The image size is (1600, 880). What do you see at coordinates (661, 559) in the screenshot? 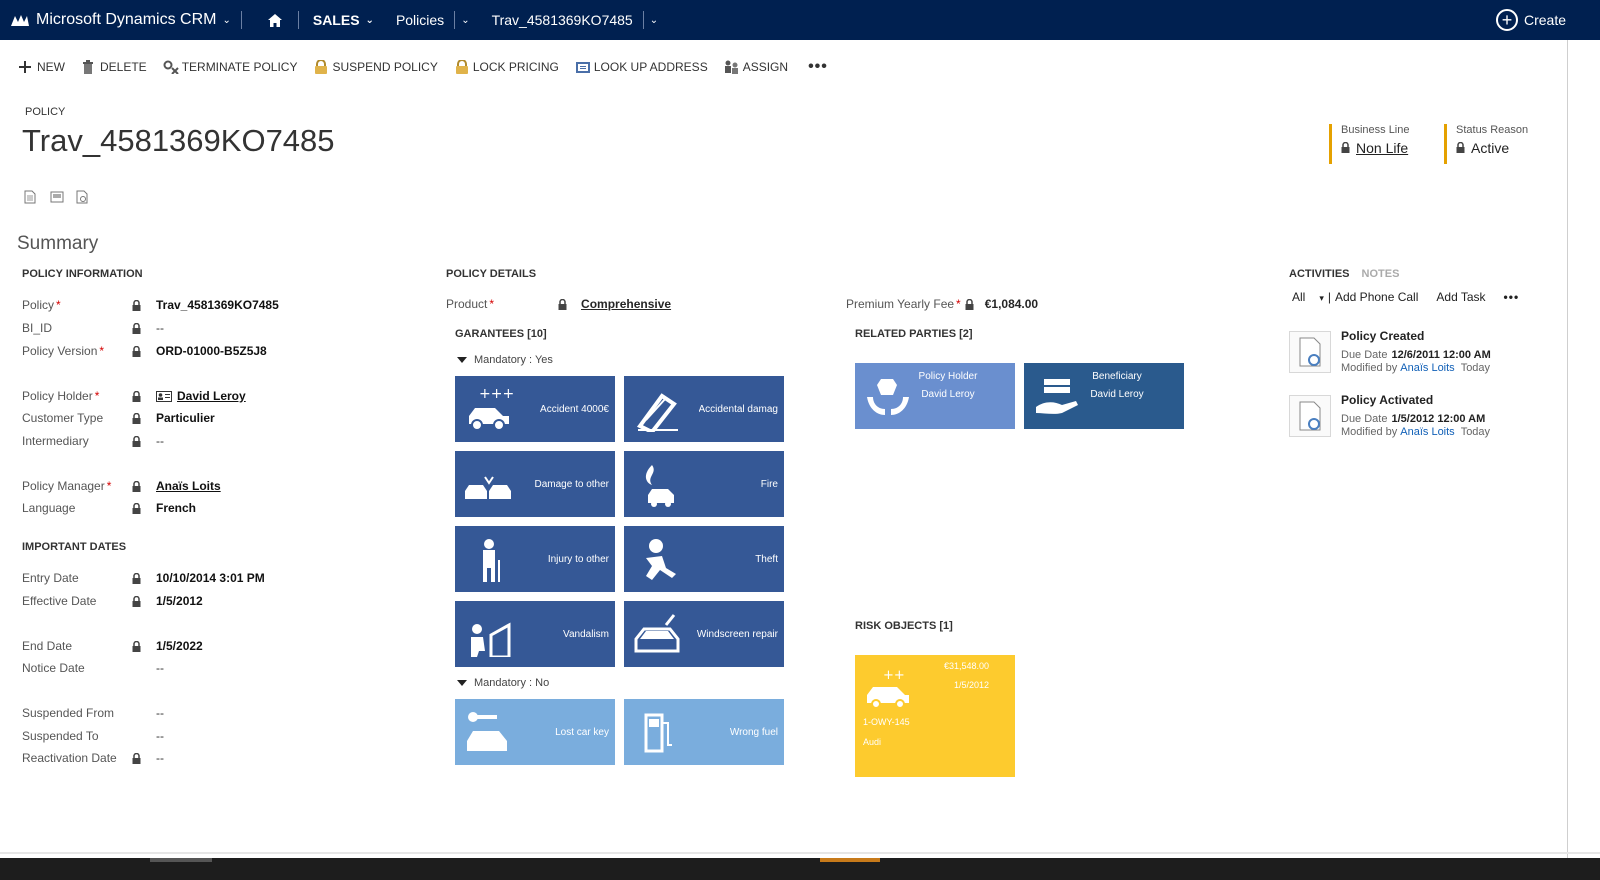
I see `thief-icon` at bounding box center [661, 559].